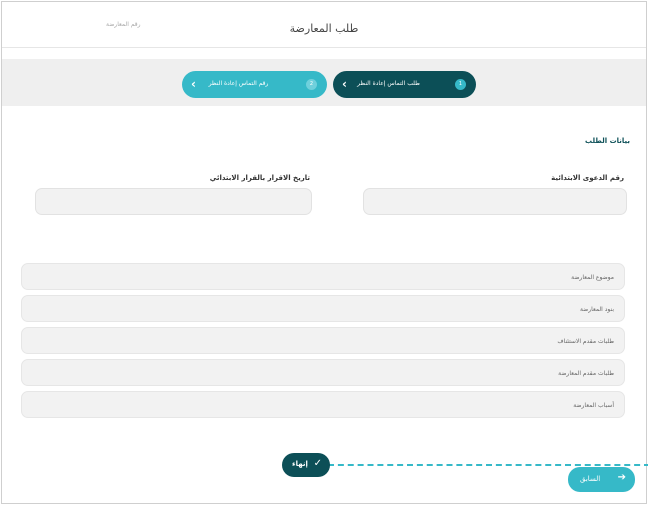 The width and height of the screenshot is (648, 505). Describe the element at coordinates (173, 201) in the screenshot. I see `decision-date-field` at that location.